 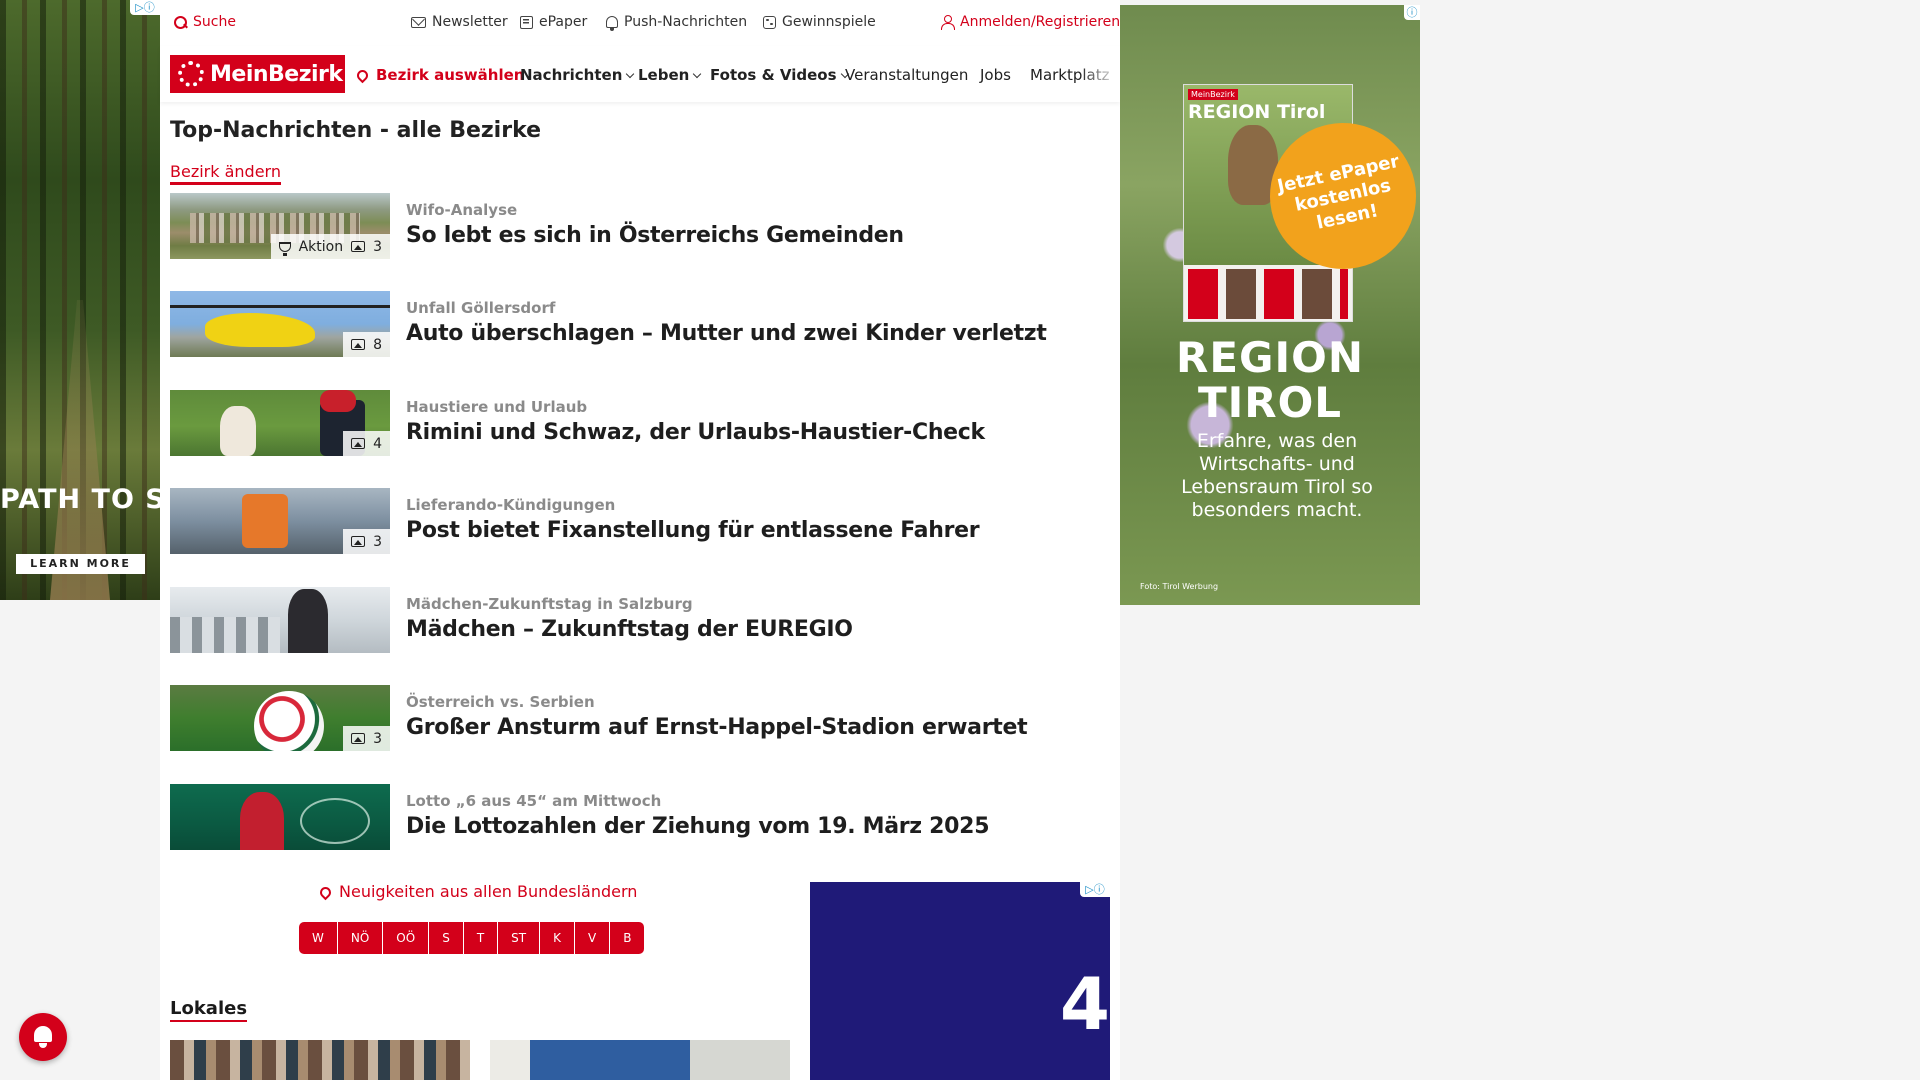 What do you see at coordinates (829, 22) in the screenshot?
I see `gewinnspiele-label: Gewinnspiele` at bounding box center [829, 22].